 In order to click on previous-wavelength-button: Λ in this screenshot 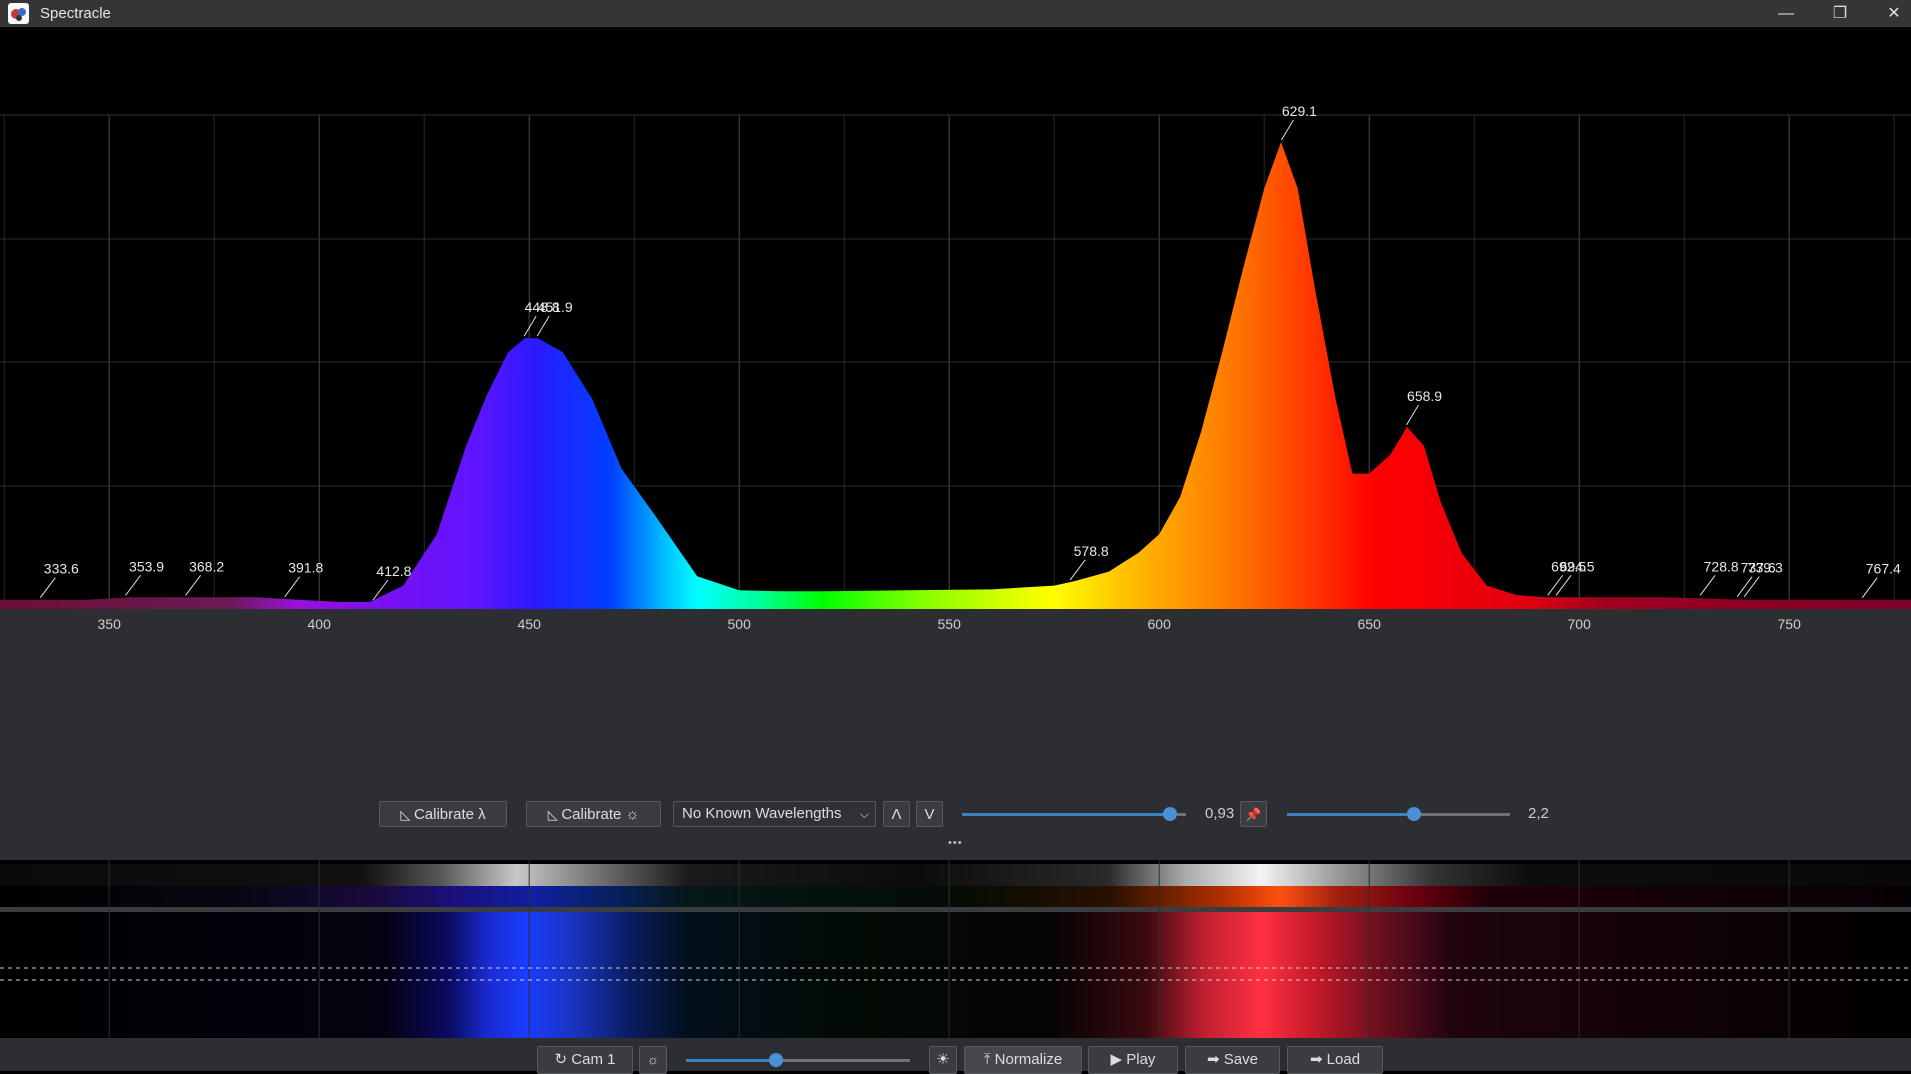, I will do `click(896, 814)`.